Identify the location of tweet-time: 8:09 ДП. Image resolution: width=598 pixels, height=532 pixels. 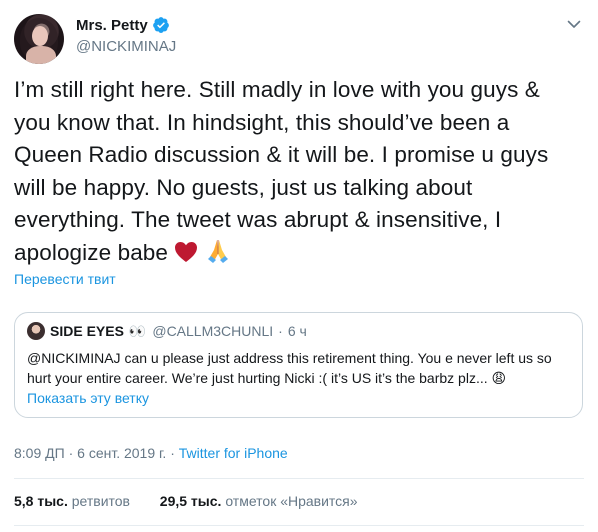
(39, 453).